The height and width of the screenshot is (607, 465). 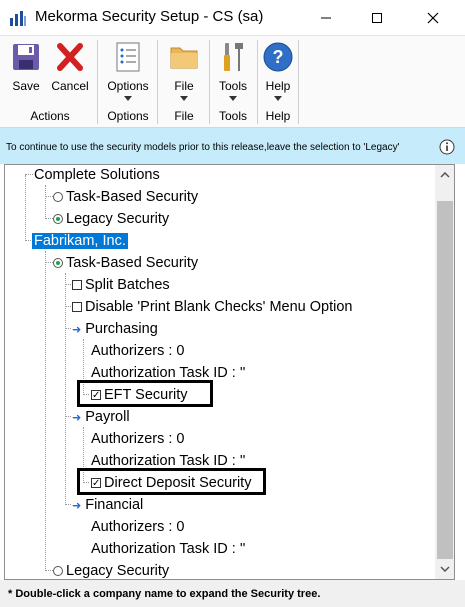 I want to click on tree-node-c1-legacy-security: Legacy Security, so click(x=111, y=219).